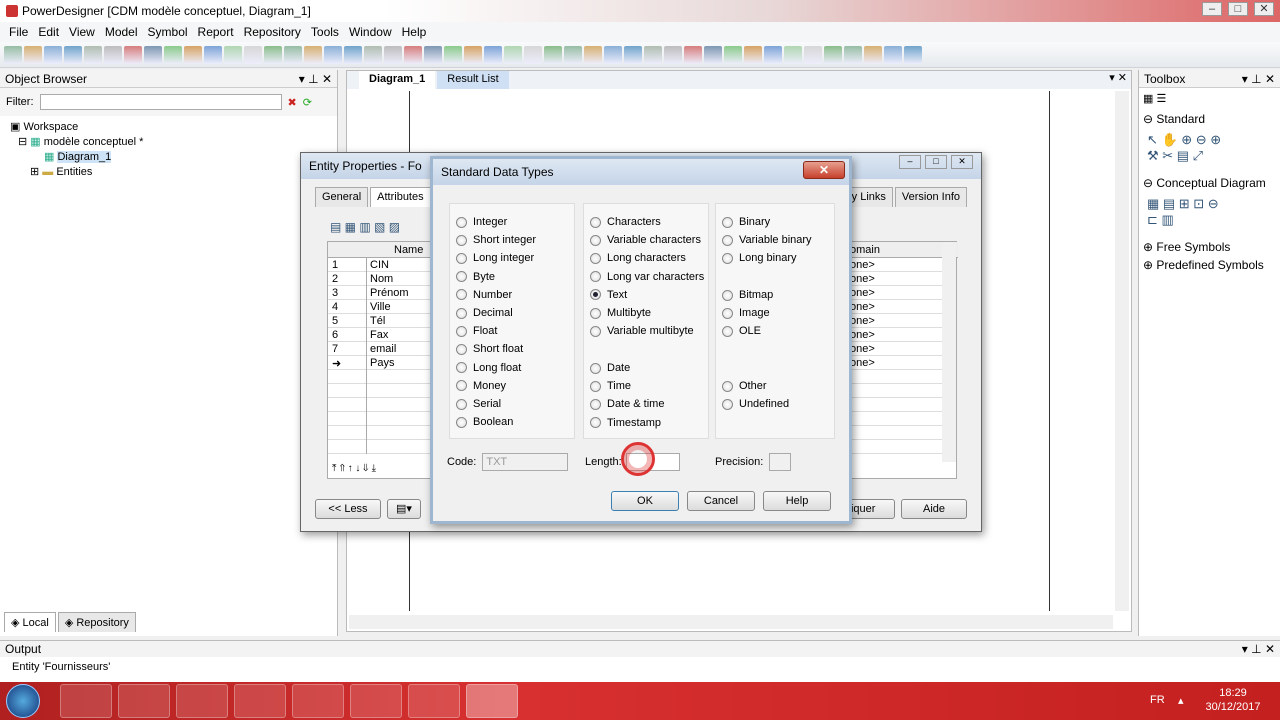 The height and width of the screenshot is (720, 1280). What do you see at coordinates (202, 701) in the screenshot?
I see `taskbar-media-icon` at bounding box center [202, 701].